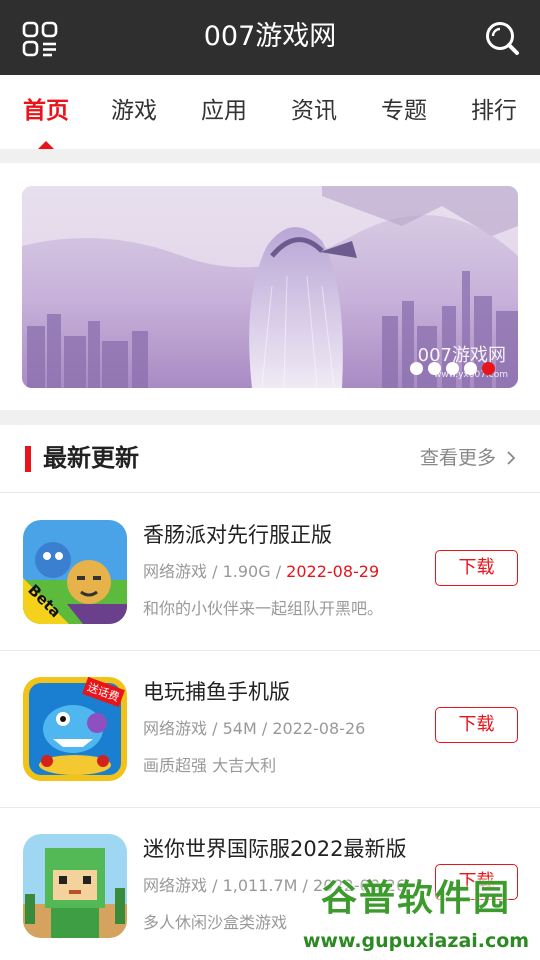 This screenshot has width=540, height=960. I want to click on active-tab-indicator, so click(46, 145).